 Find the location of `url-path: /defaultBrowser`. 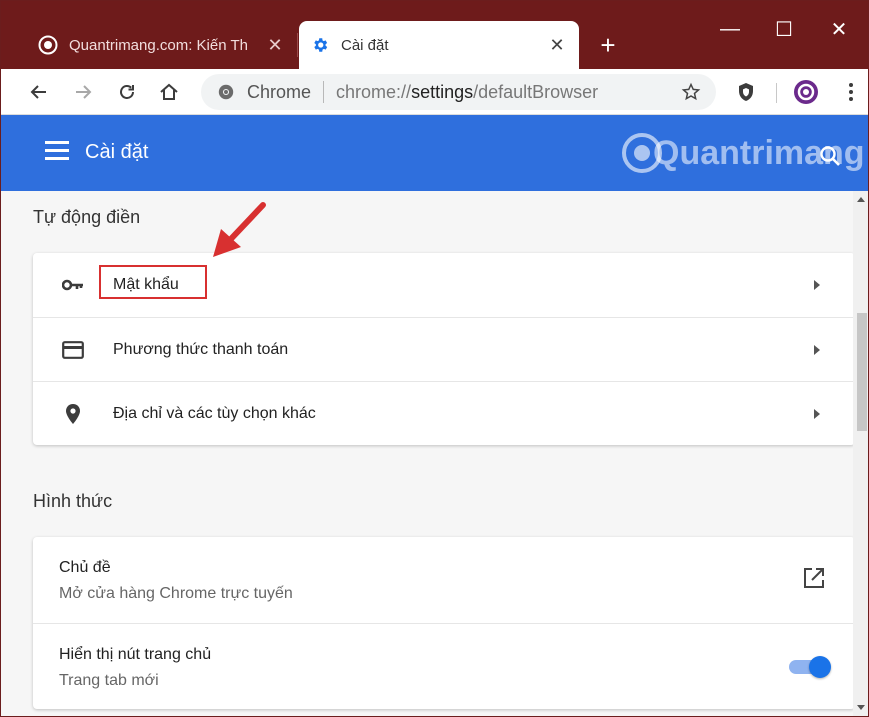

url-path: /defaultBrowser is located at coordinates (536, 91).